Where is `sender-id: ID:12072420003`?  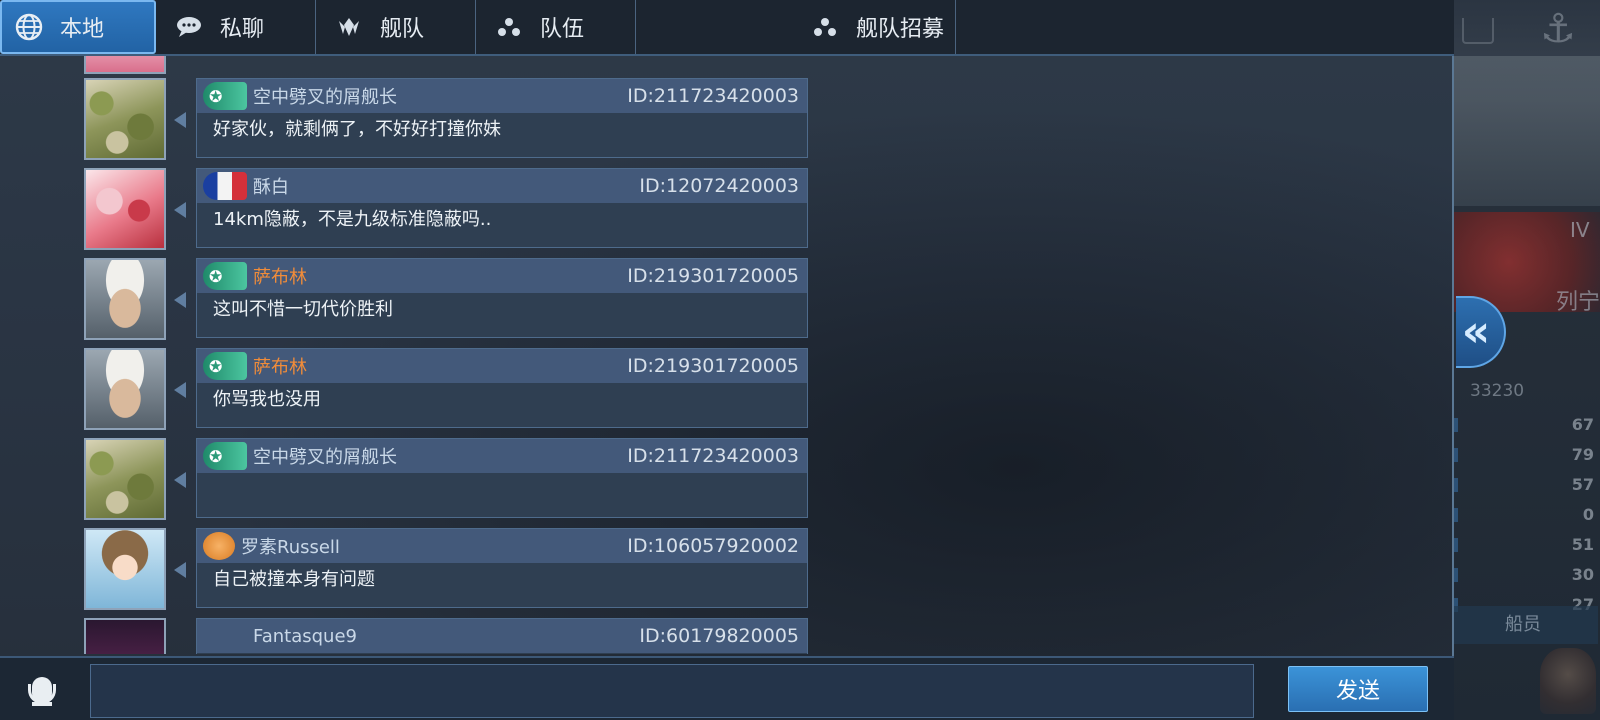
sender-id: ID:12072420003 is located at coordinates (719, 186).